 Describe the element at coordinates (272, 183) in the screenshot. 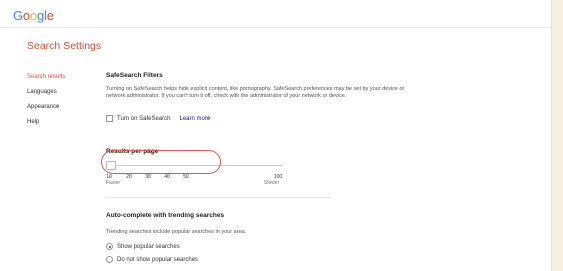

I see `slower-label: Slower` at that location.